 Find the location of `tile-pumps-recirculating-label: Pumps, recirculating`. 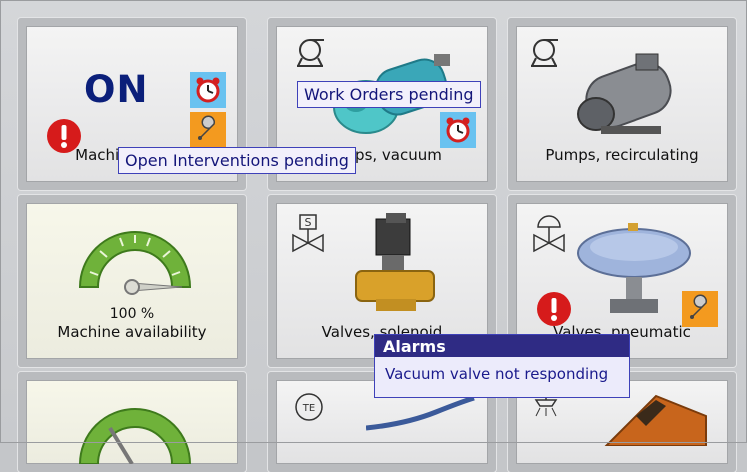

tile-pumps-recirculating-label: Pumps, recirculating is located at coordinates (622, 155).